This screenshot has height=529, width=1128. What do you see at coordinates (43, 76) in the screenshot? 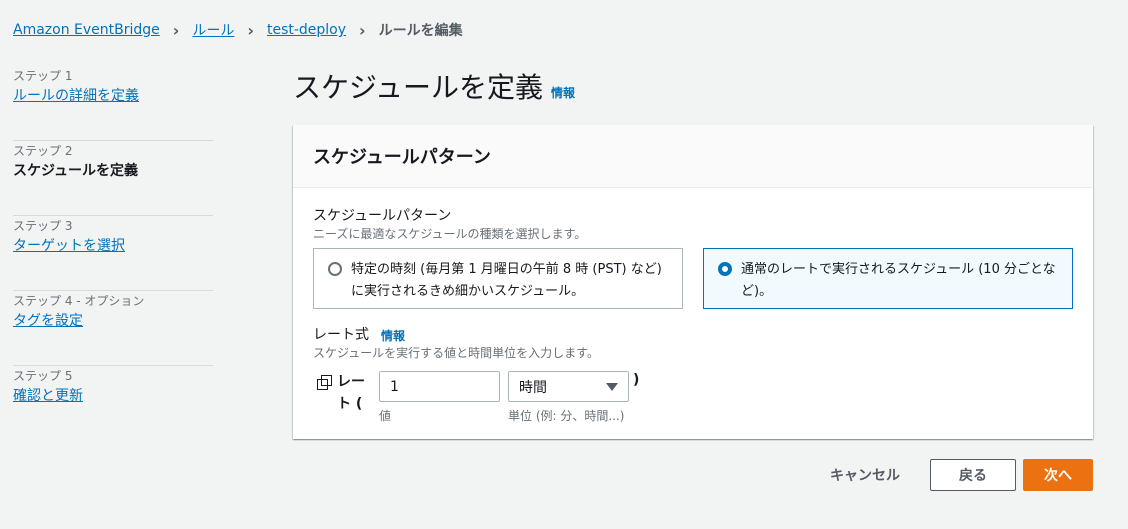
I see `step-number: ステップ 1` at bounding box center [43, 76].